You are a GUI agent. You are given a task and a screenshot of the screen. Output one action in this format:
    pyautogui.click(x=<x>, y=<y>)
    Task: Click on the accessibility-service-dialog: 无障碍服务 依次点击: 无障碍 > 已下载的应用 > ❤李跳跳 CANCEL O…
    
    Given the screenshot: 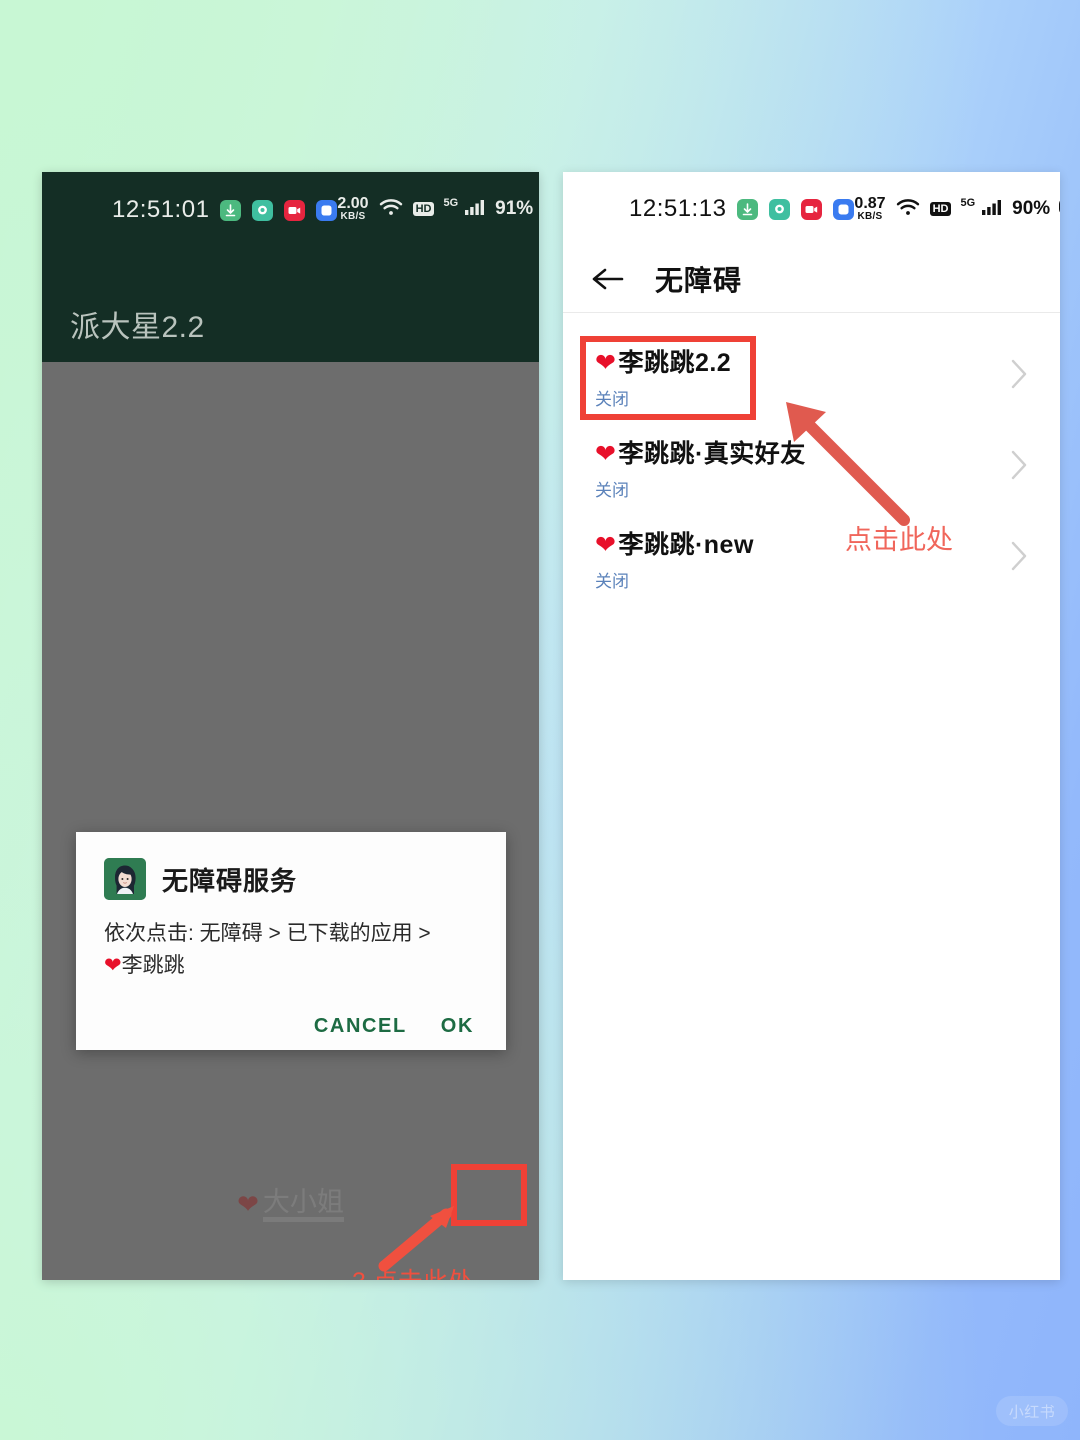 What is the action you would take?
    pyautogui.click(x=291, y=941)
    